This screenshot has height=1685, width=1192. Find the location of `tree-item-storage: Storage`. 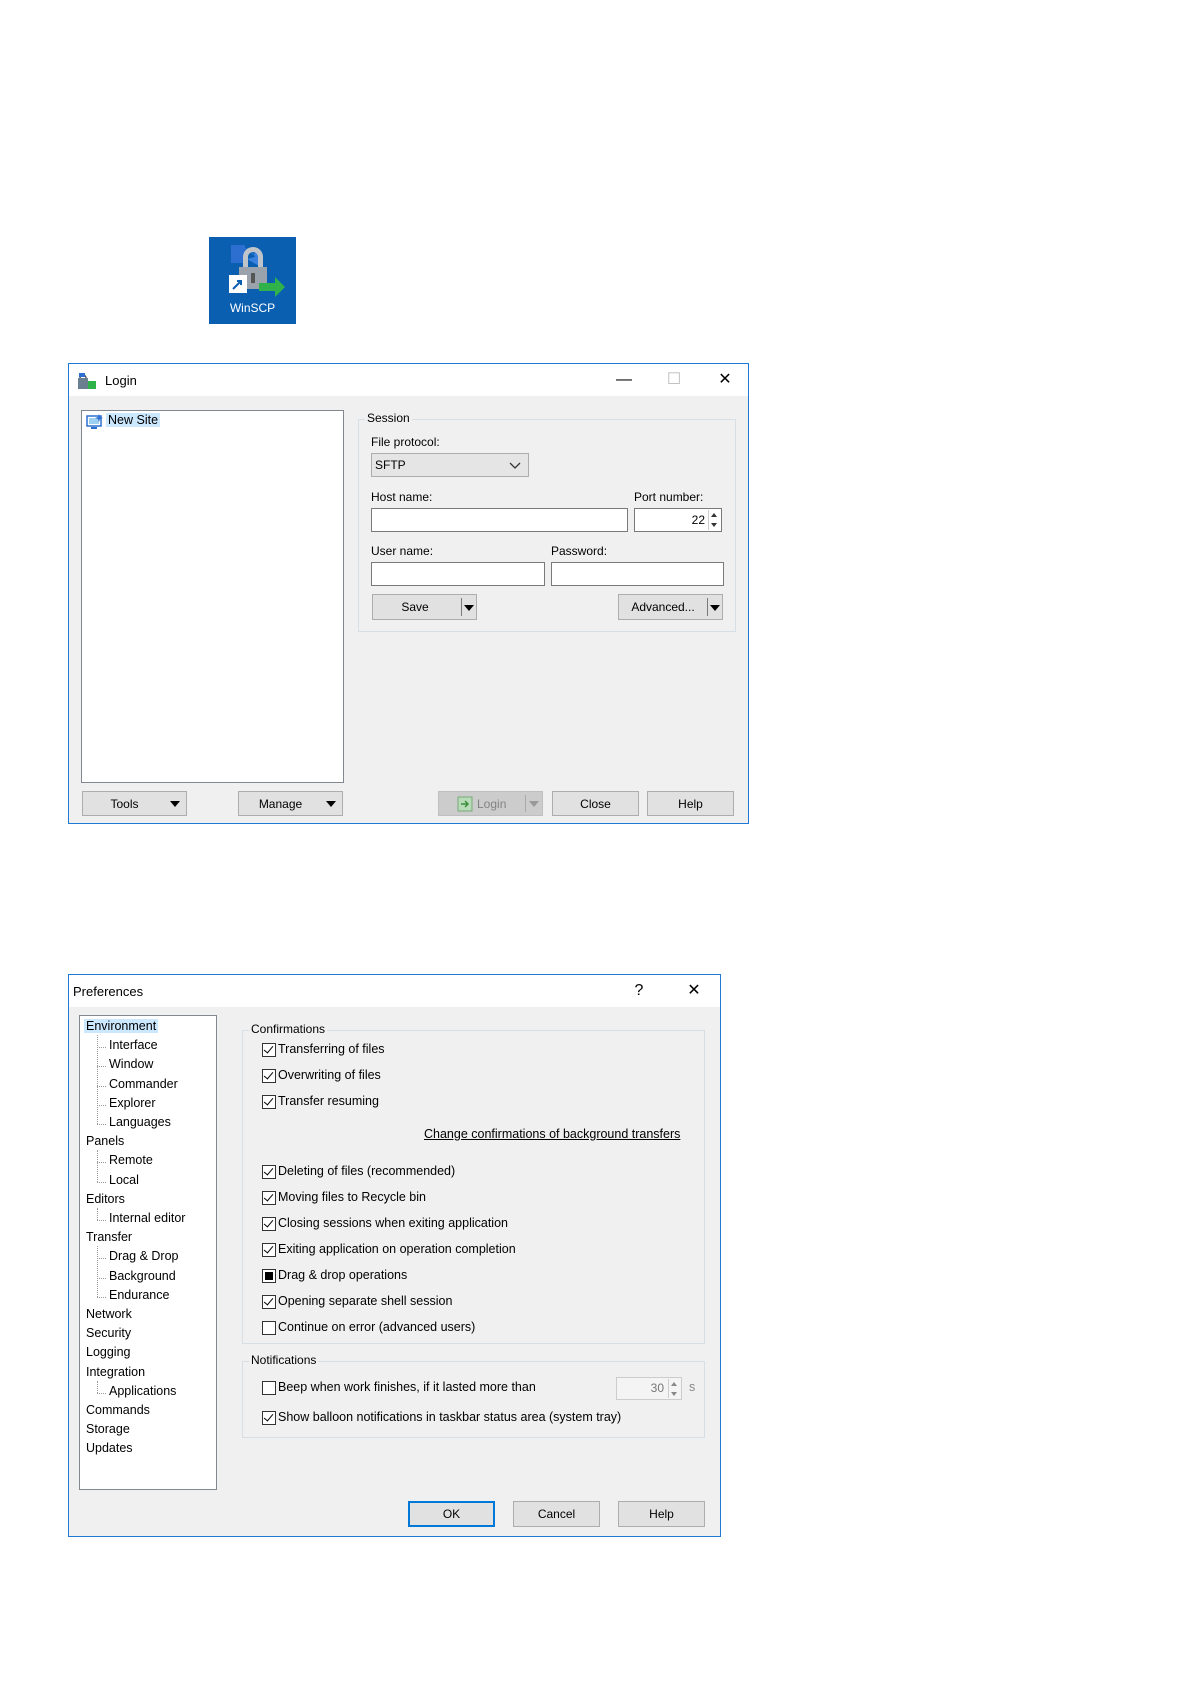

tree-item-storage: Storage is located at coordinates (108, 1429).